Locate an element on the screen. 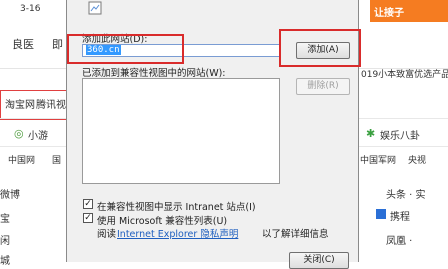  privacy-link: Internet Explorer 隐私声明 is located at coordinates (177, 233).